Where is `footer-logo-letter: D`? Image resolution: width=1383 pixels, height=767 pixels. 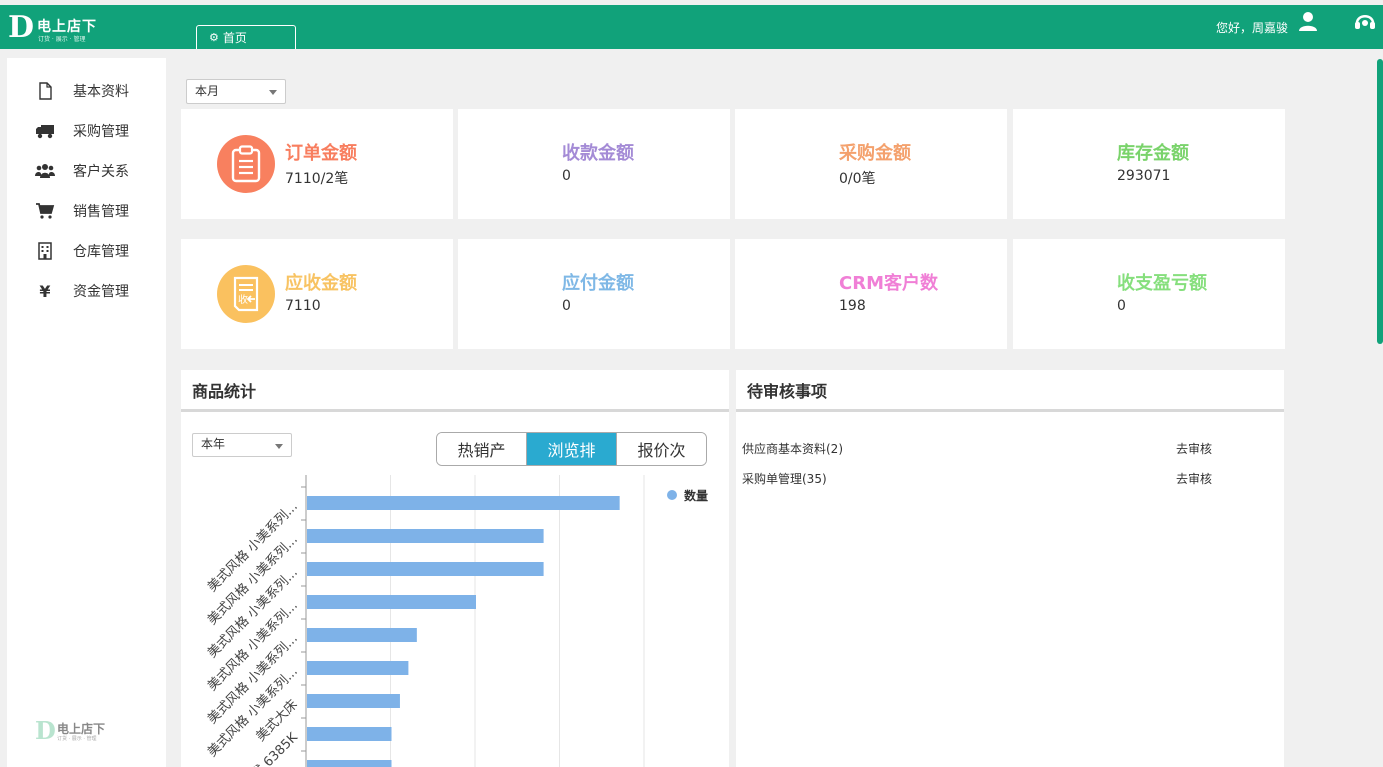 footer-logo-letter: D is located at coordinates (45, 730).